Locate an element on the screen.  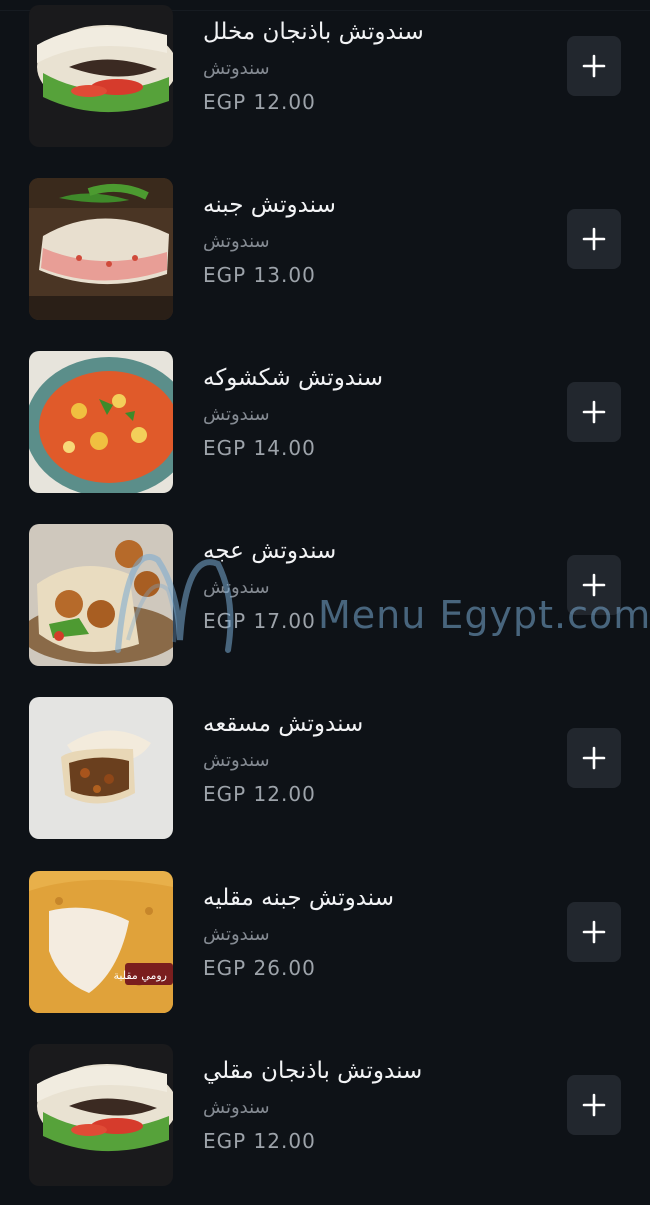
item-name: سندوتش شكشوكه is located at coordinates (293, 378).